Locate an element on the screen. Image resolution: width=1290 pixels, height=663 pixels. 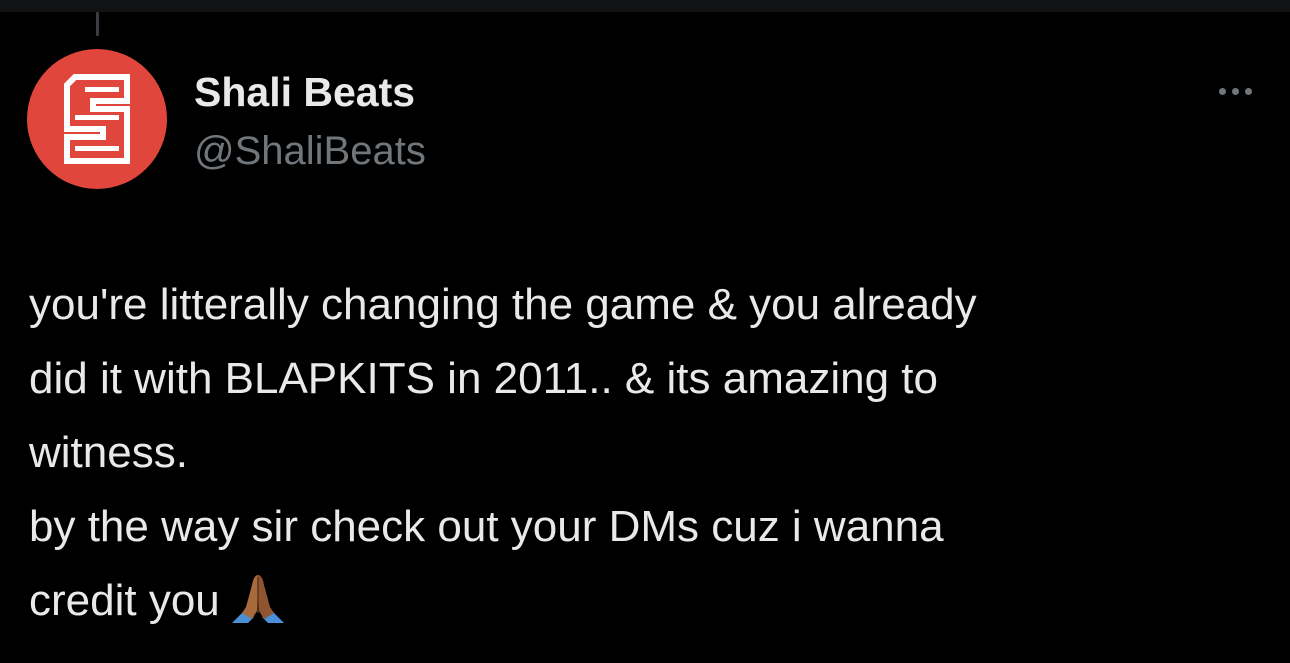
author-handle: @ShaliBeats is located at coordinates (310, 151).